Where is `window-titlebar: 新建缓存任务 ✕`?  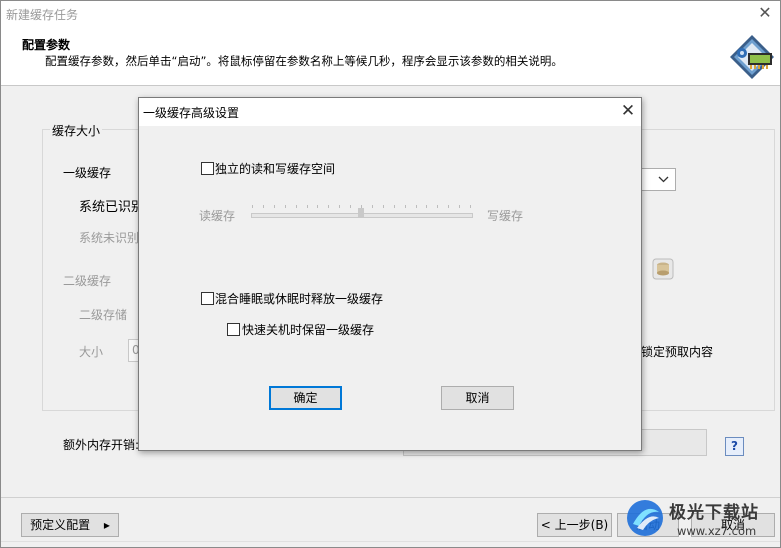 window-titlebar: 新建缓存任务 ✕ is located at coordinates (390, 14).